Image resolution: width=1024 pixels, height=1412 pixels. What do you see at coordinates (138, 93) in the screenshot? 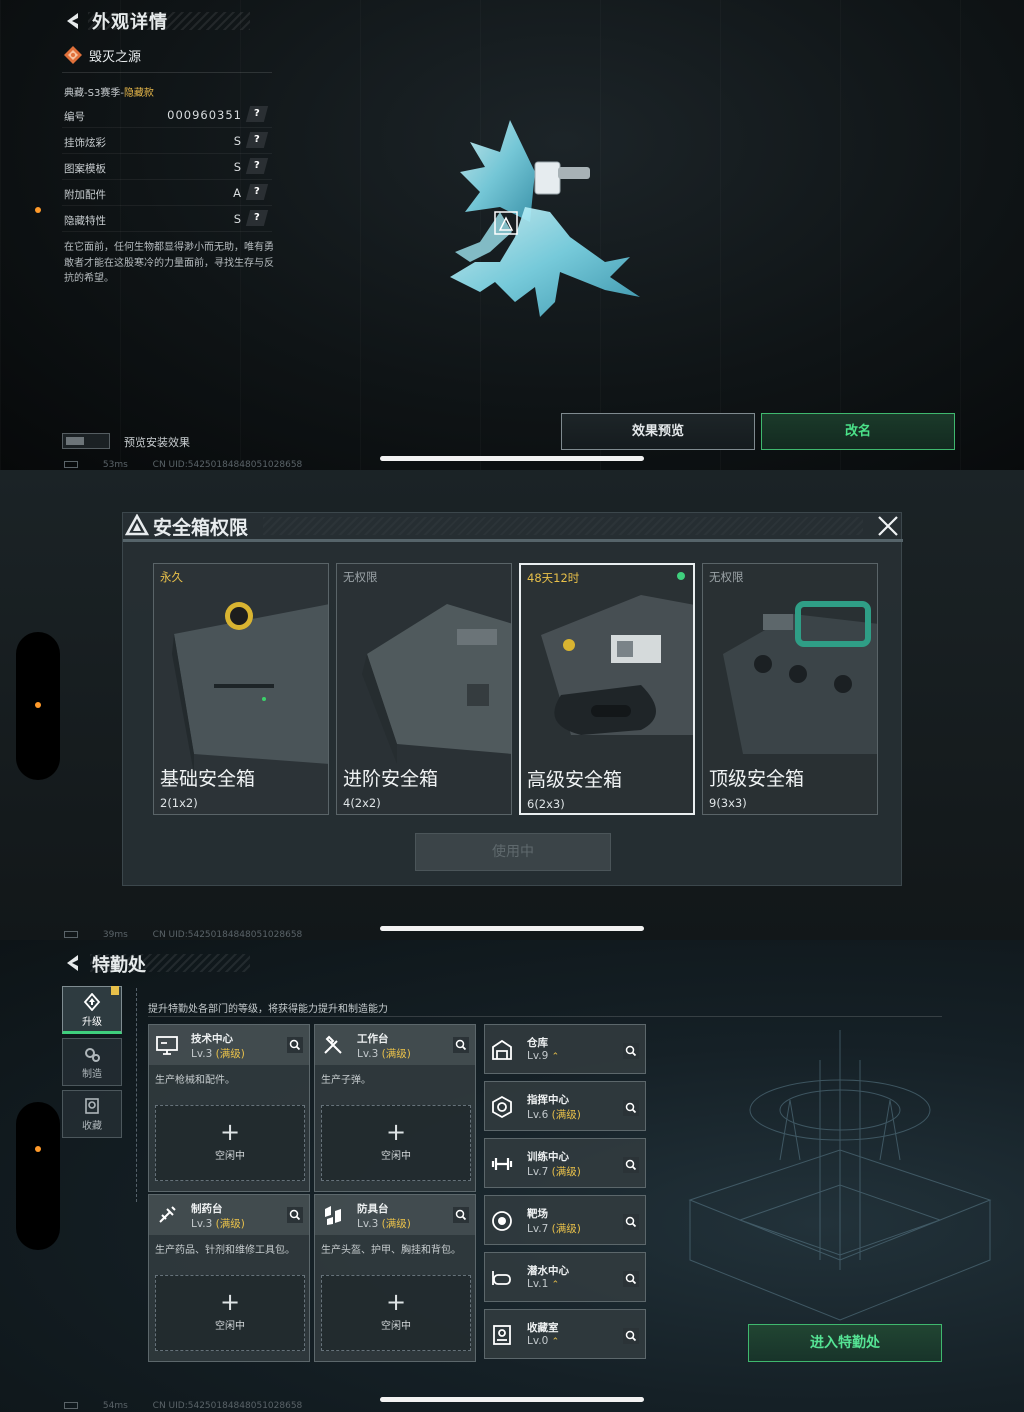
I see `series-tag: 隐藏款` at bounding box center [138, 93].